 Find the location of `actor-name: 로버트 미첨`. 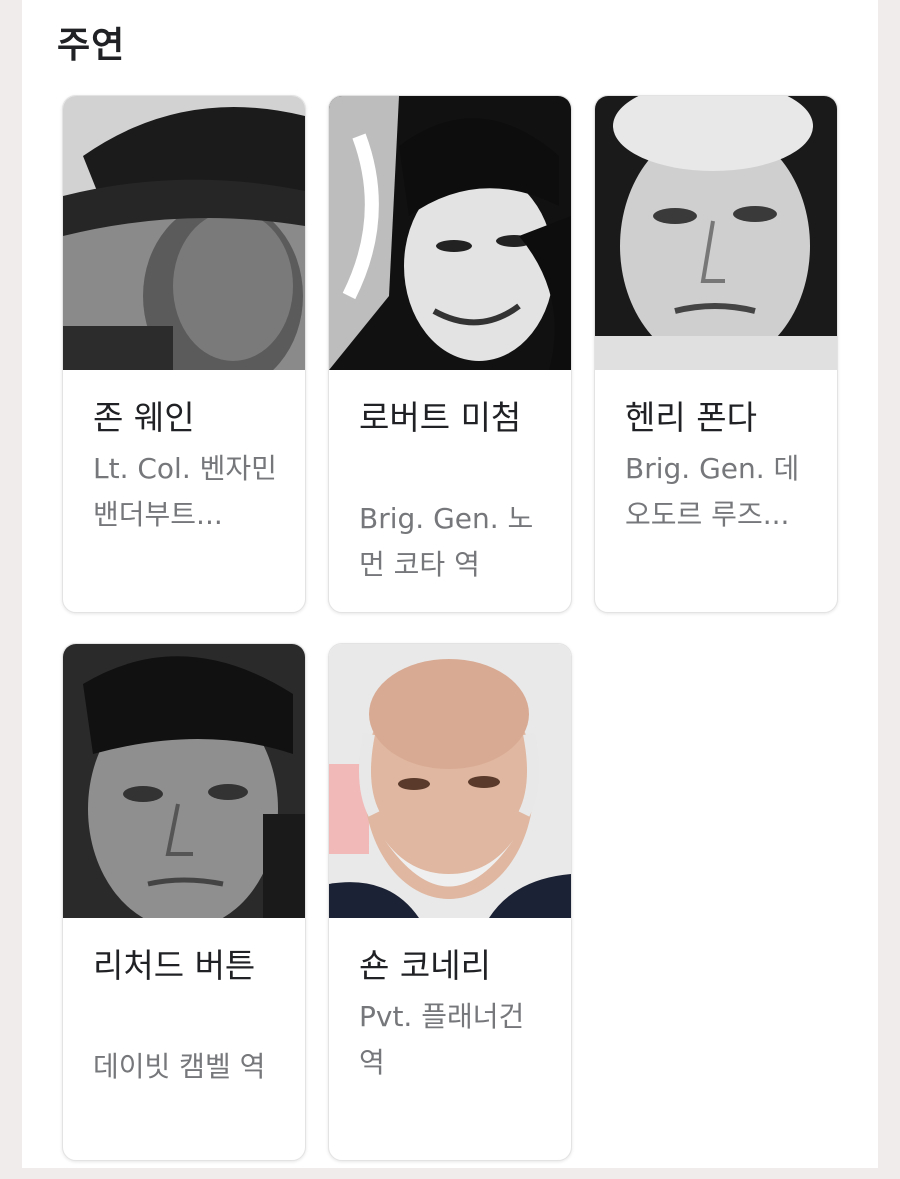

actor-name: 로버트 미첨 is located at coordinates (440, 417).